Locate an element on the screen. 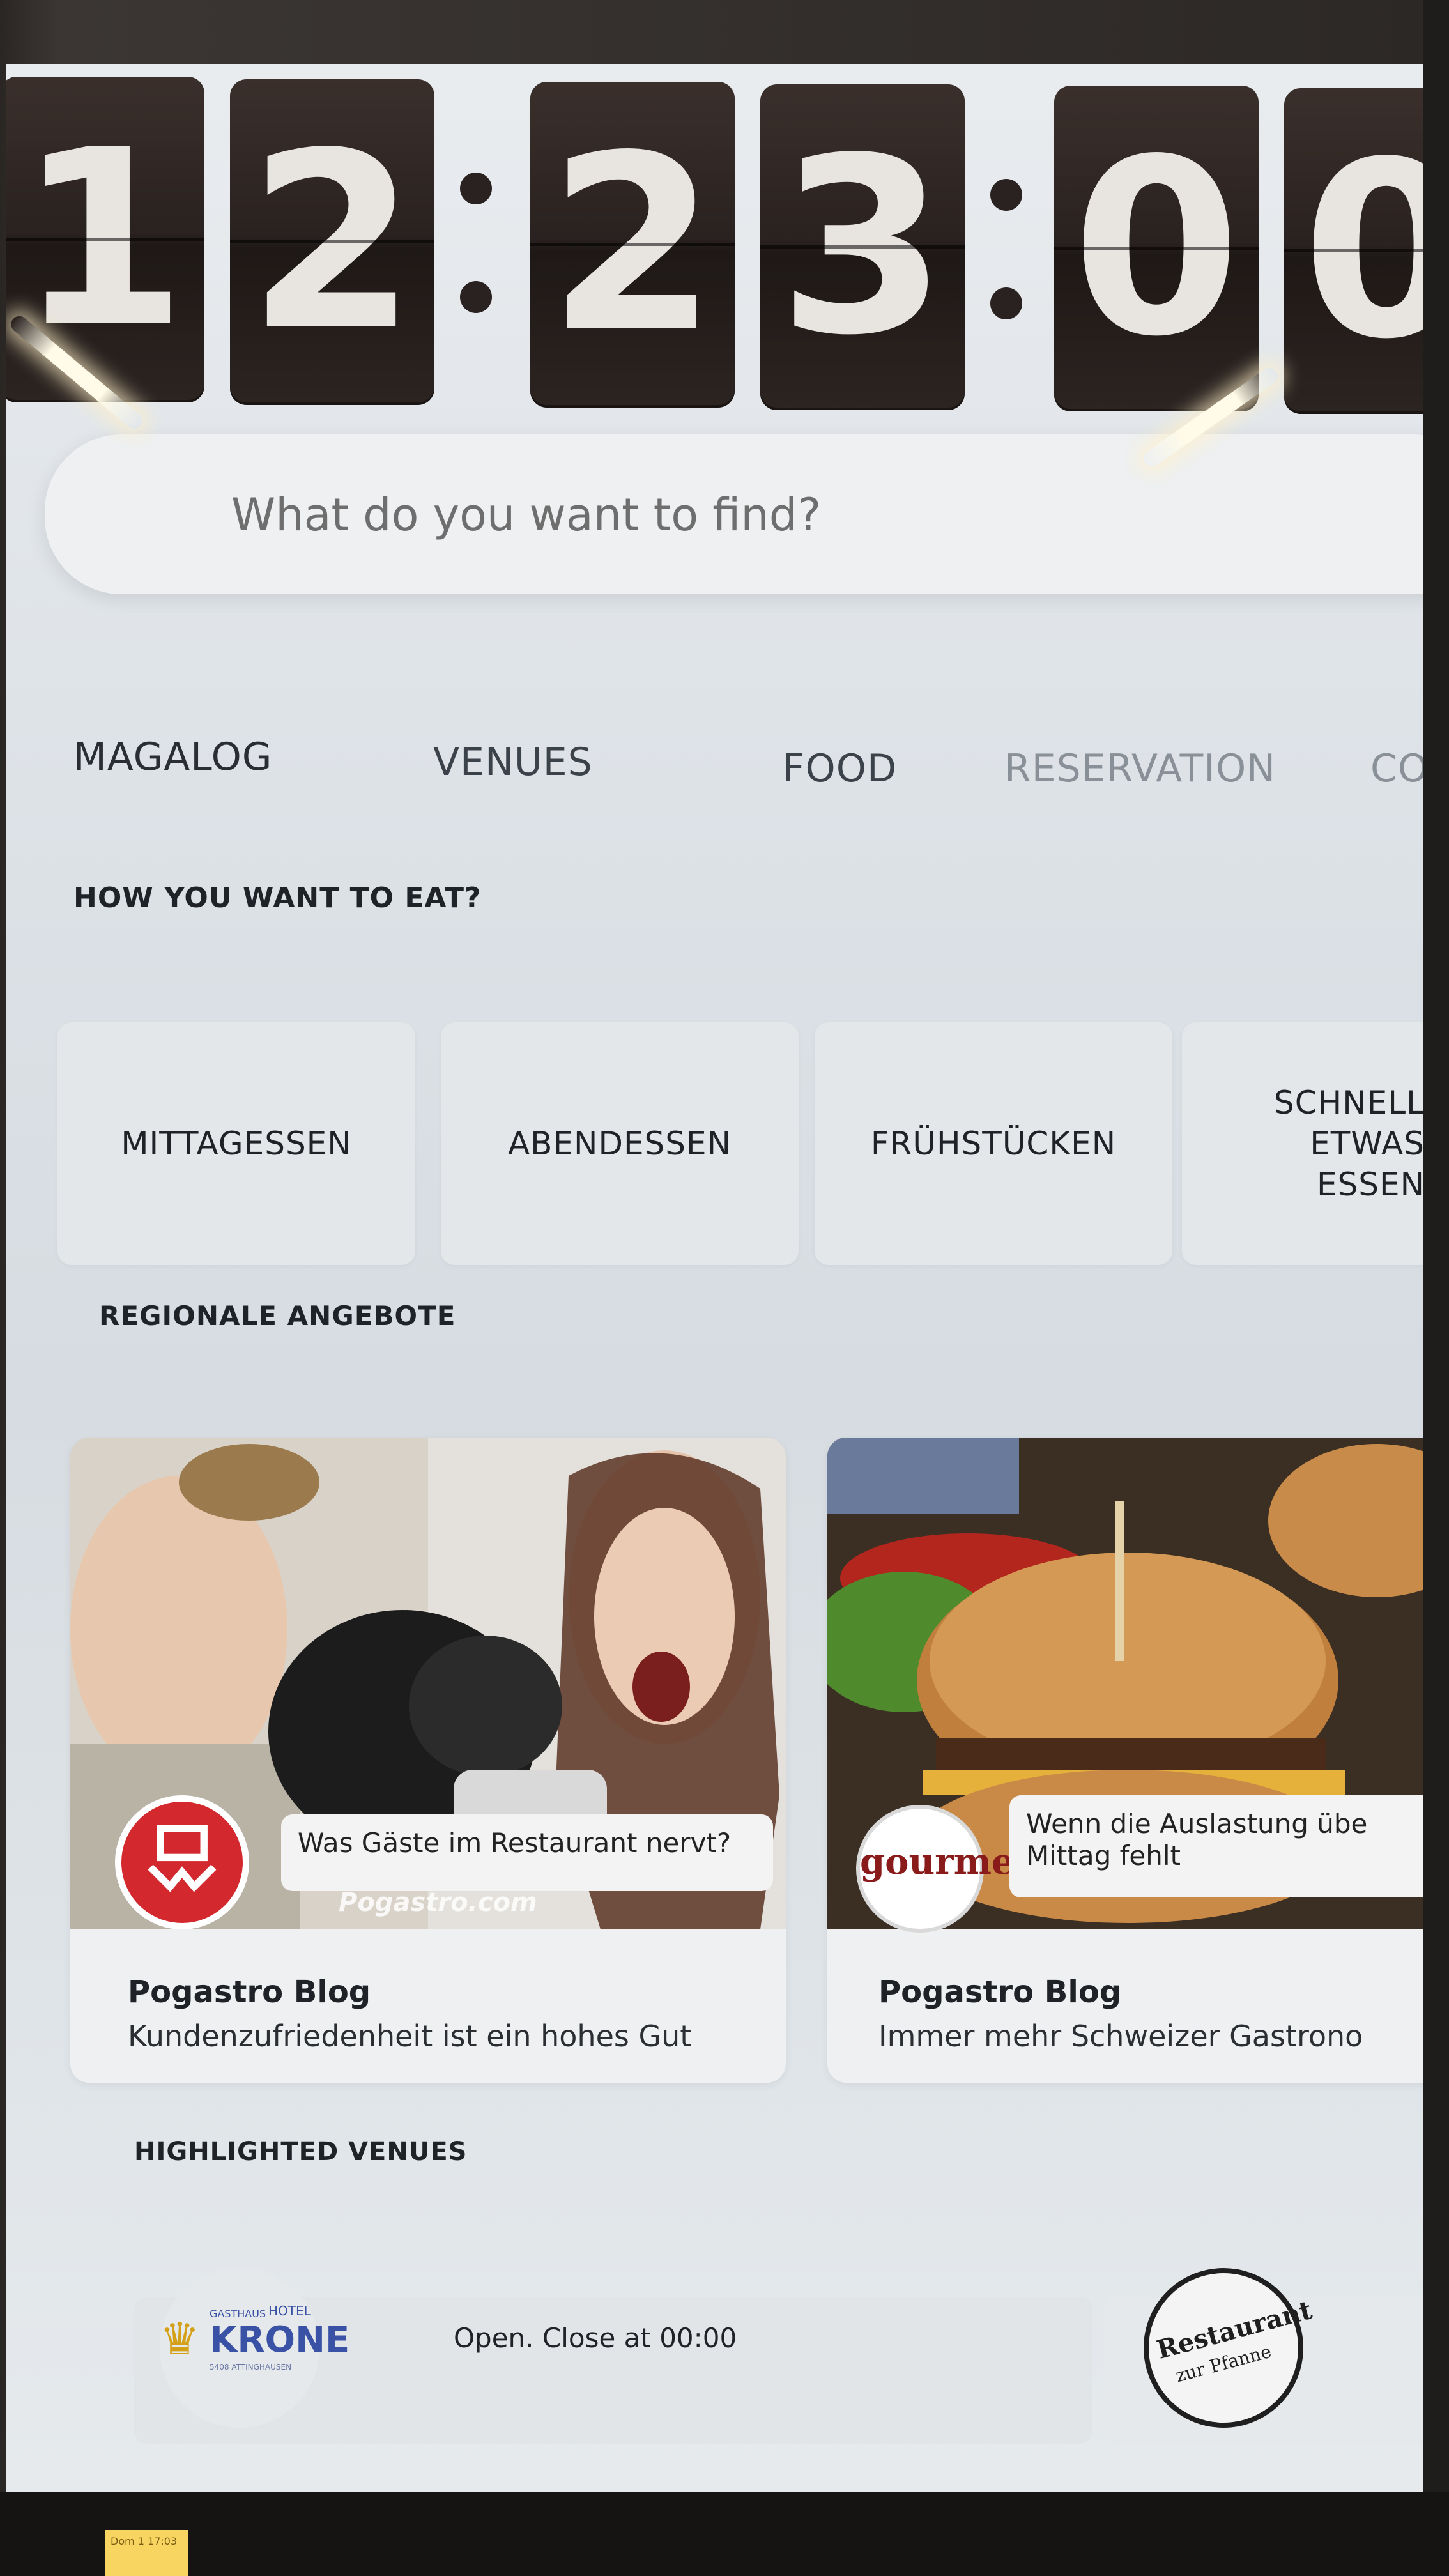  clock-second-tens: 0 is located at coordinates (1156, 248).